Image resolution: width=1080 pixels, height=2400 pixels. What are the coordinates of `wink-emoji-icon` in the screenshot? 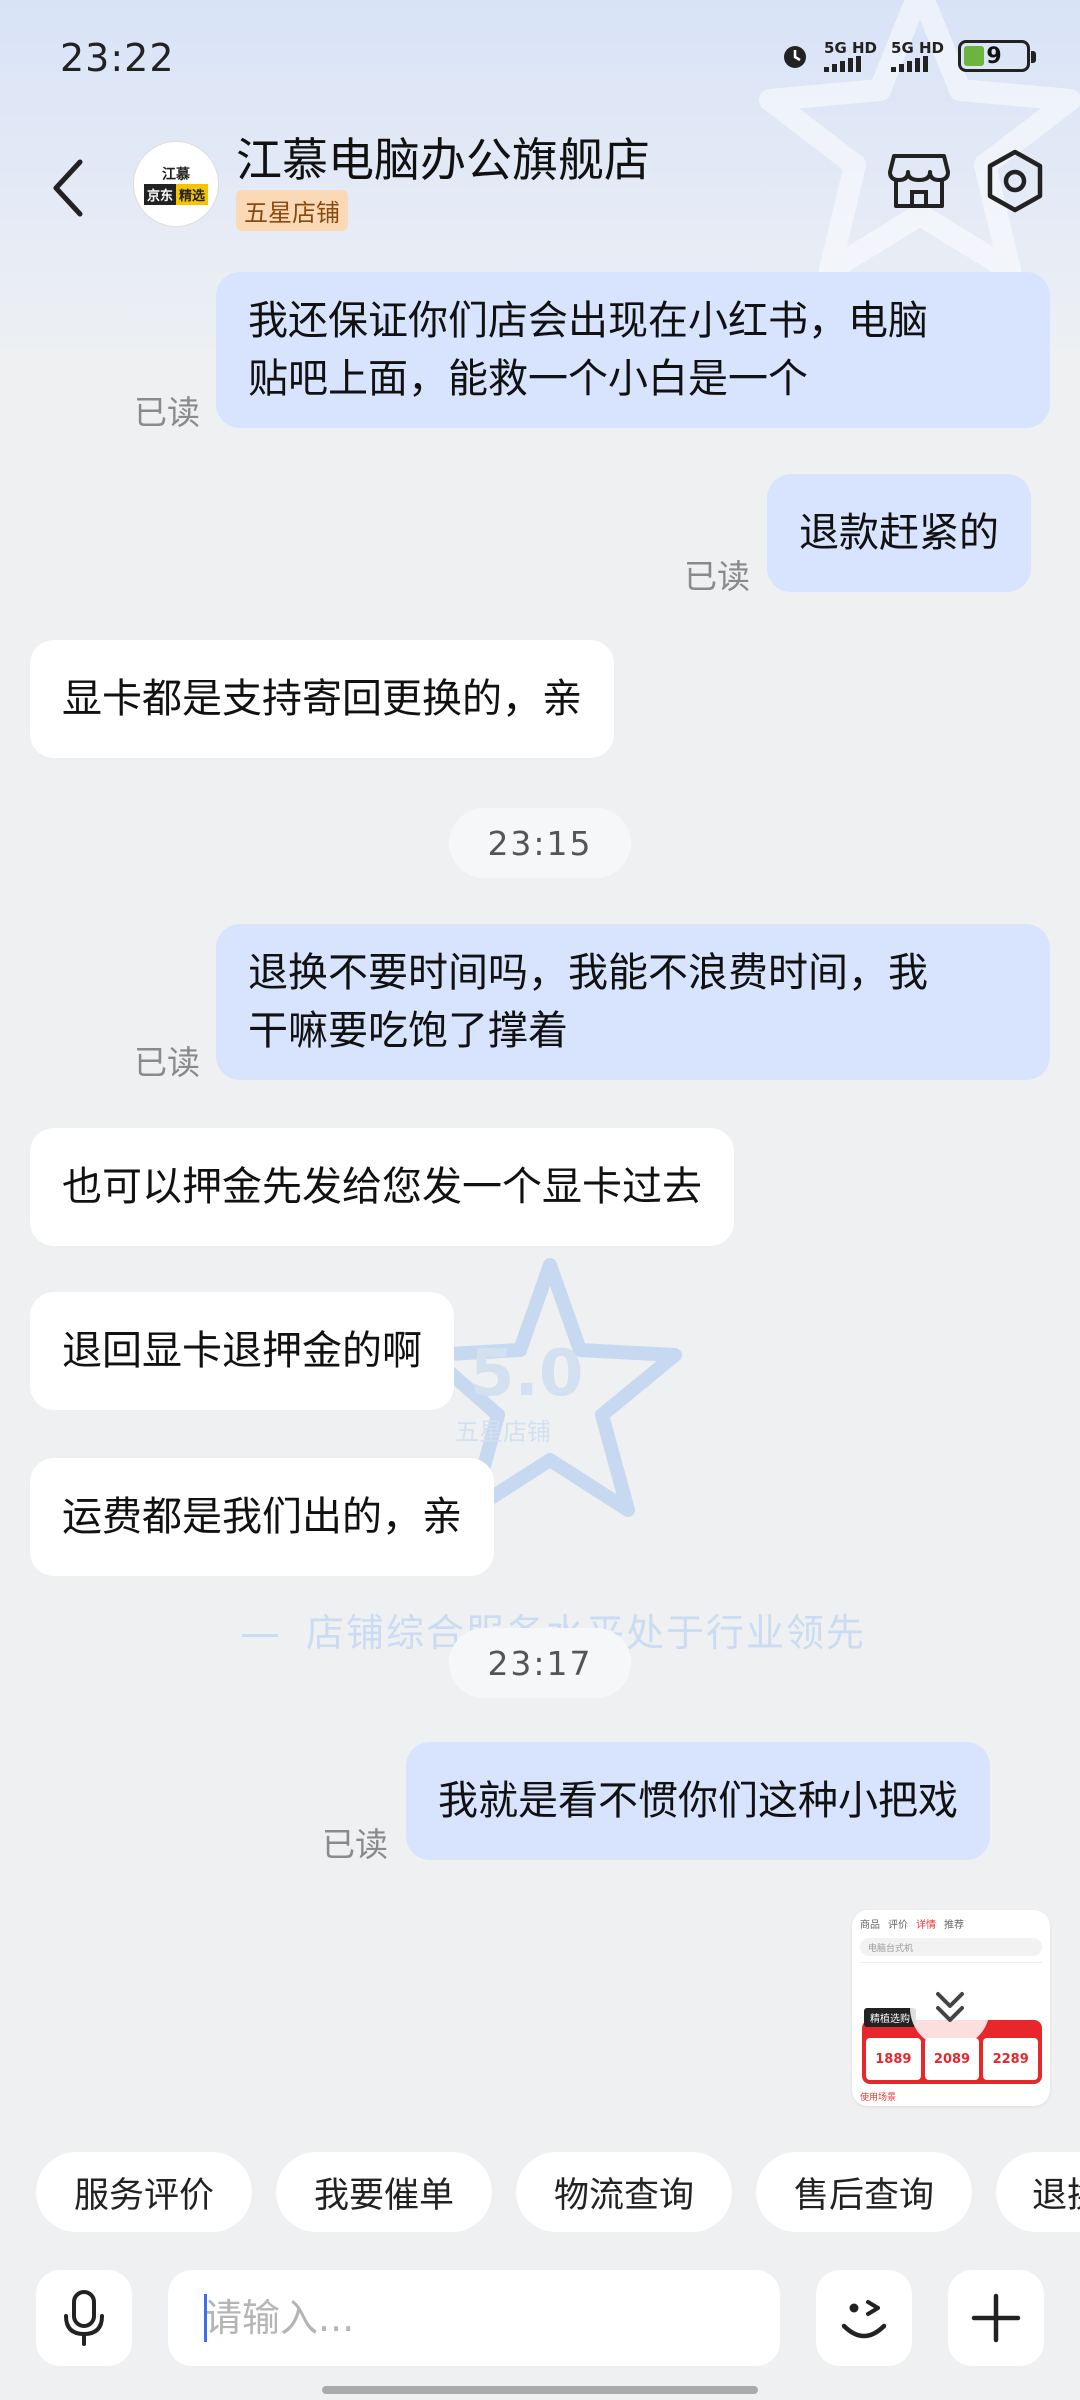 It's located at (864, 2319).